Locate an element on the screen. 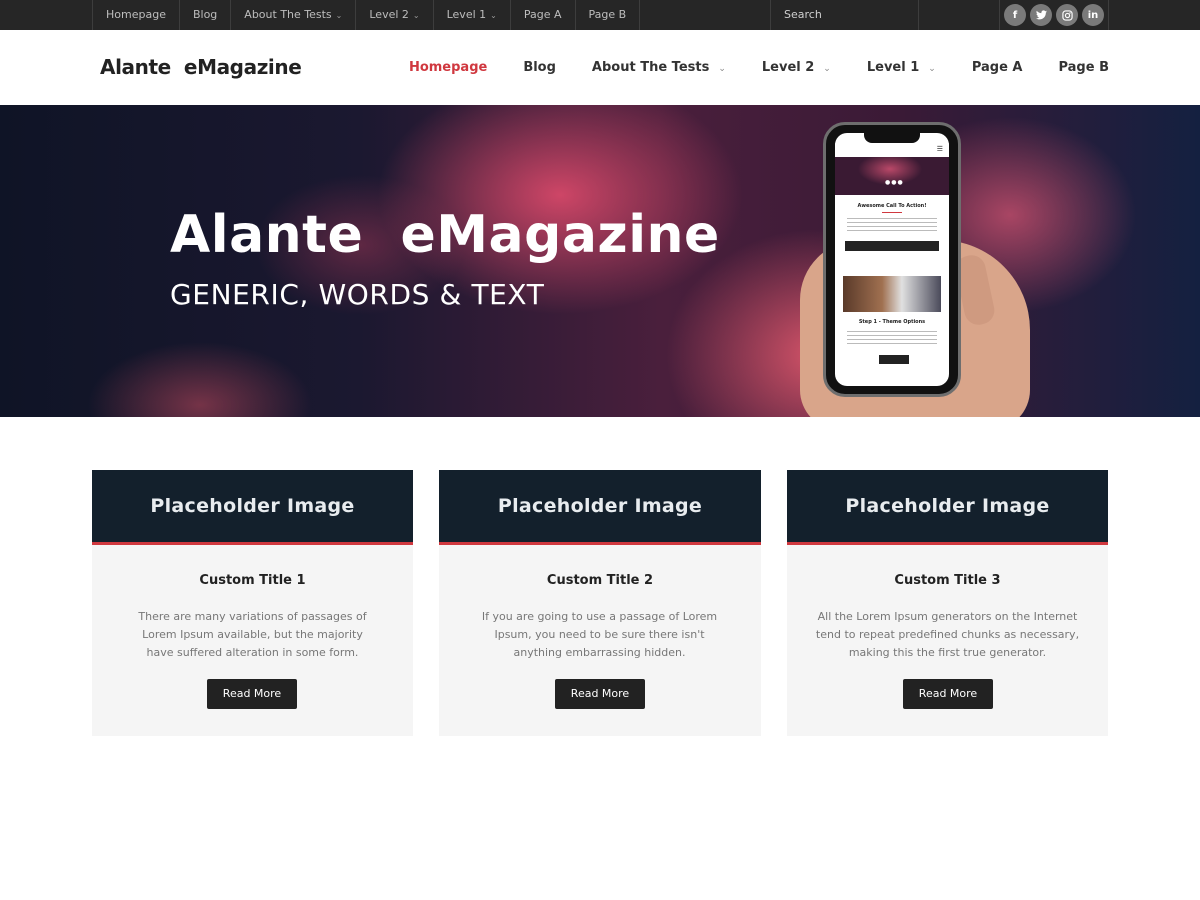 The image size is (1200, 900). phone-screen-heading: Awesome Call To Action! is located at coordinates (892, 206).